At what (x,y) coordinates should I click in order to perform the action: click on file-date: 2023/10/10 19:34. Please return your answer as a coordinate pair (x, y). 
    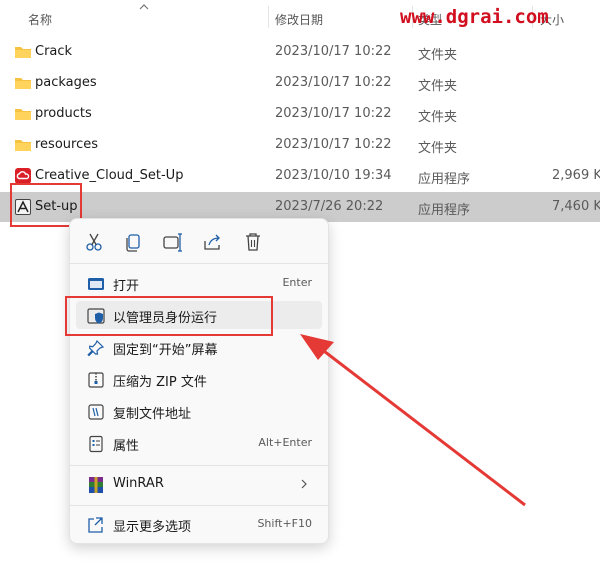
    Looking at the image, I should click on (333, 175).